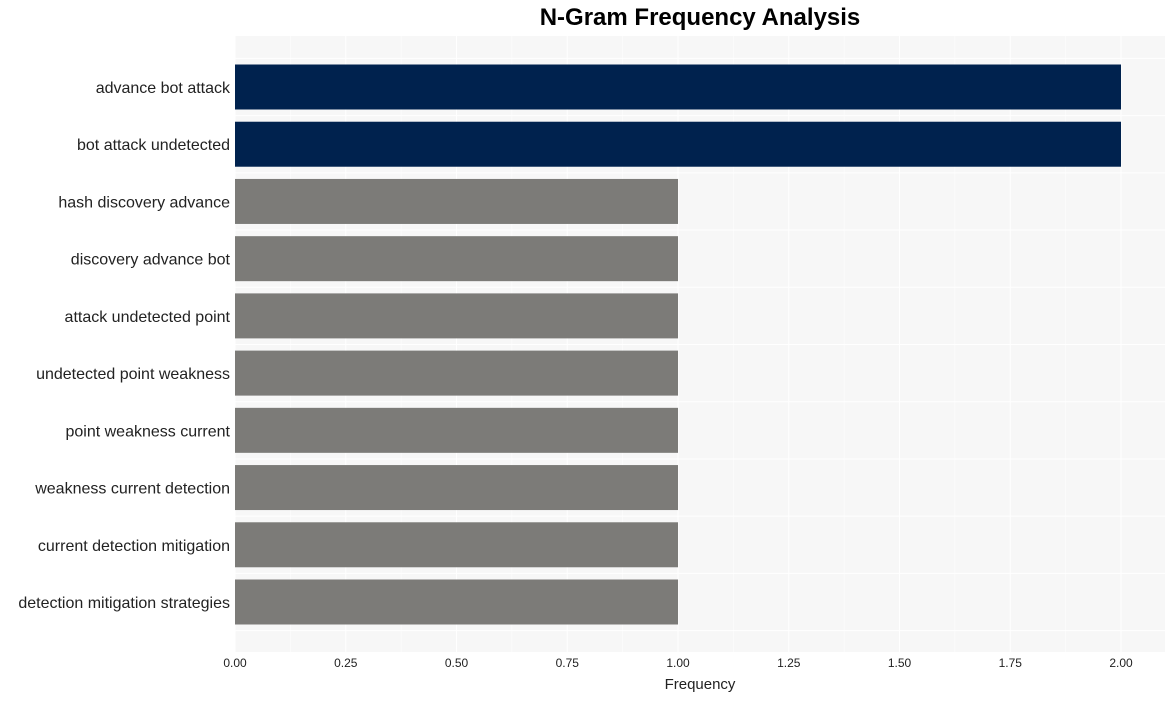 This screenshot has height=701, width=1175. Describe the element at coordinates (148, 317) in the screenshot. I see `y-tick-label: attack undetected point` at that location.